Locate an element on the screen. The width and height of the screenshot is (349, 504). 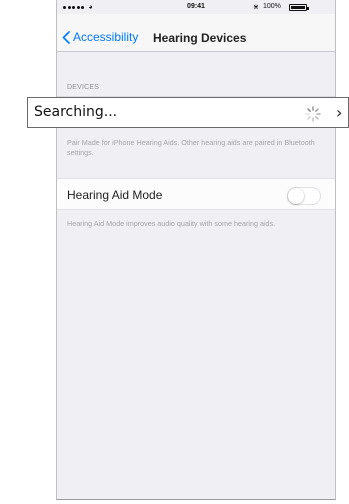
page-title: Hearing Devices is located at coordinates (200, 38).